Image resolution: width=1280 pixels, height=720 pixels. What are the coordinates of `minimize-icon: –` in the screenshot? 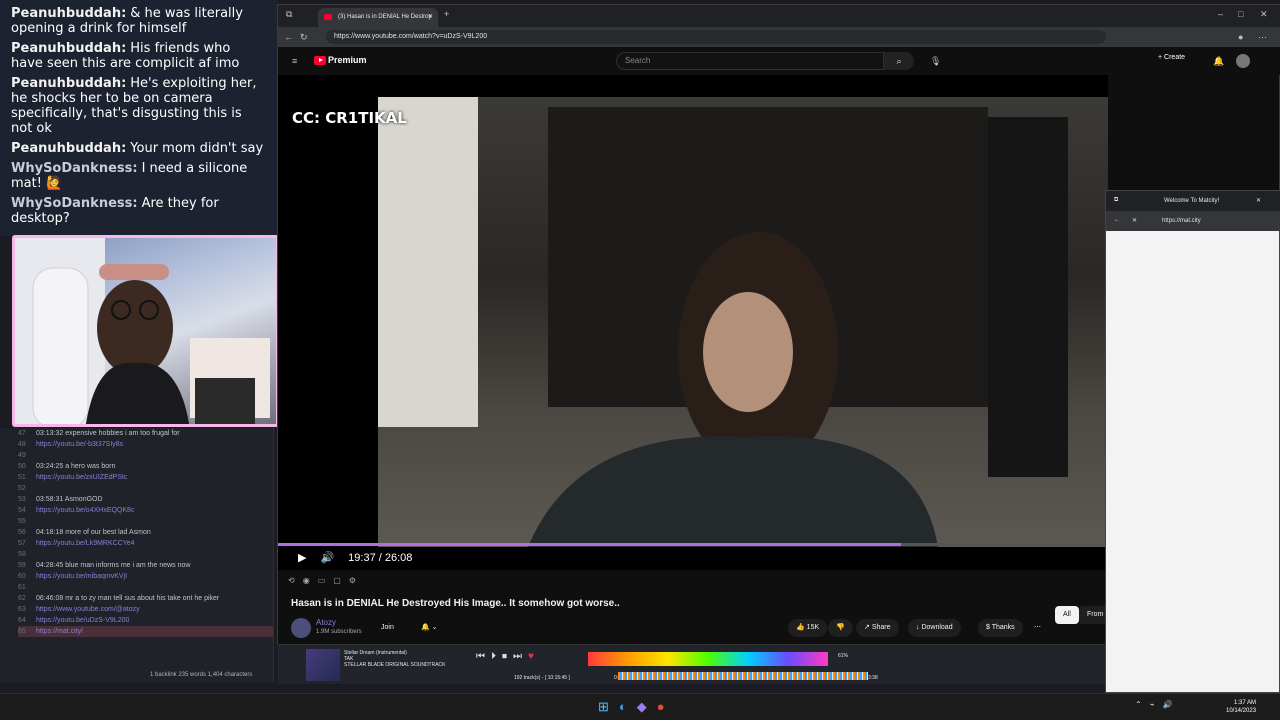 It's located at (1220, 14).